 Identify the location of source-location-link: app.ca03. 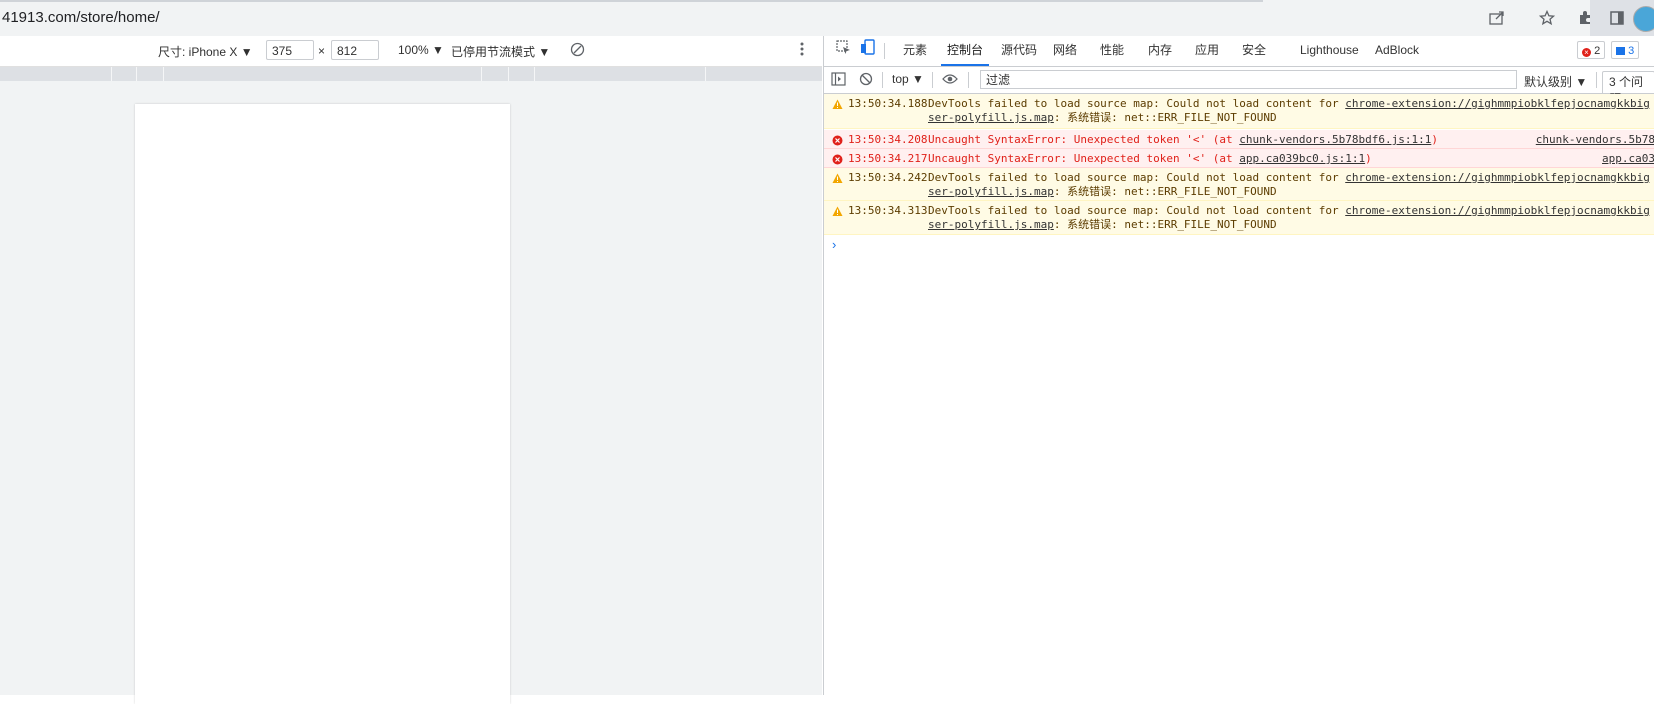
(1628, 159).